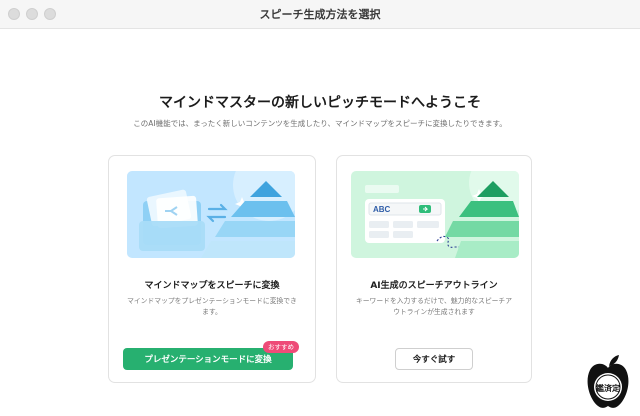 Image resolution: width=640 pixels, height=416 pixels. I want to click on card-title: AI生成のスピーチアウトライン, so click(434, 286).